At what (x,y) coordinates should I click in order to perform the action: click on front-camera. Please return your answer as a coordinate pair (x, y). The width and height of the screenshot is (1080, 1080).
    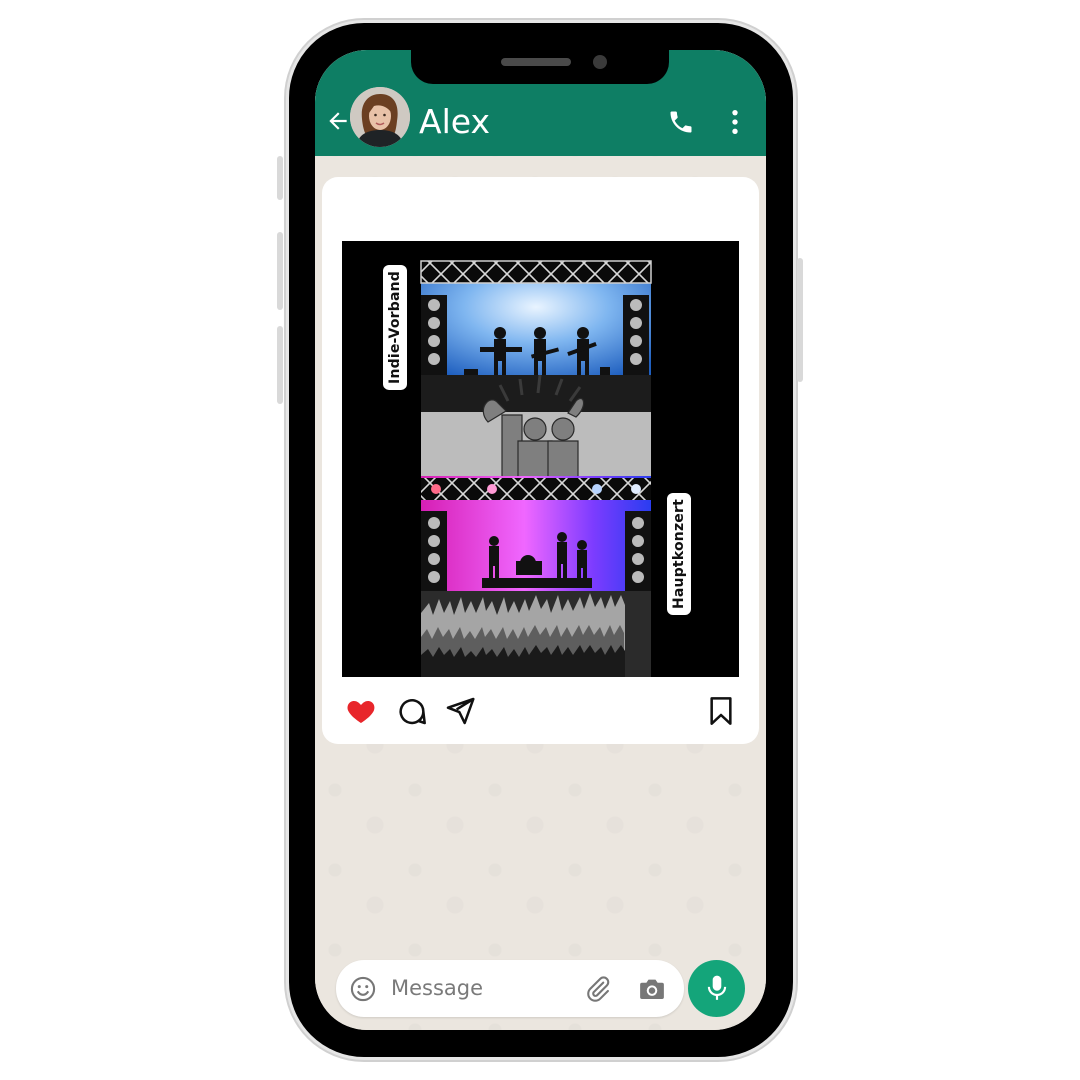
    Looking at the image, I should click on (600, 62).